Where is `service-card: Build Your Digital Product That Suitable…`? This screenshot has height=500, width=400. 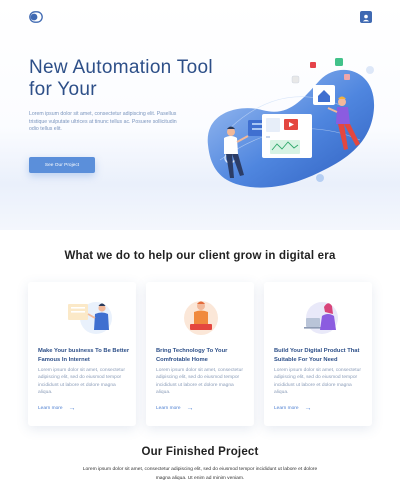
service-card: Build Your Digital Product That Suitable… is located at coordinates (318, 354).